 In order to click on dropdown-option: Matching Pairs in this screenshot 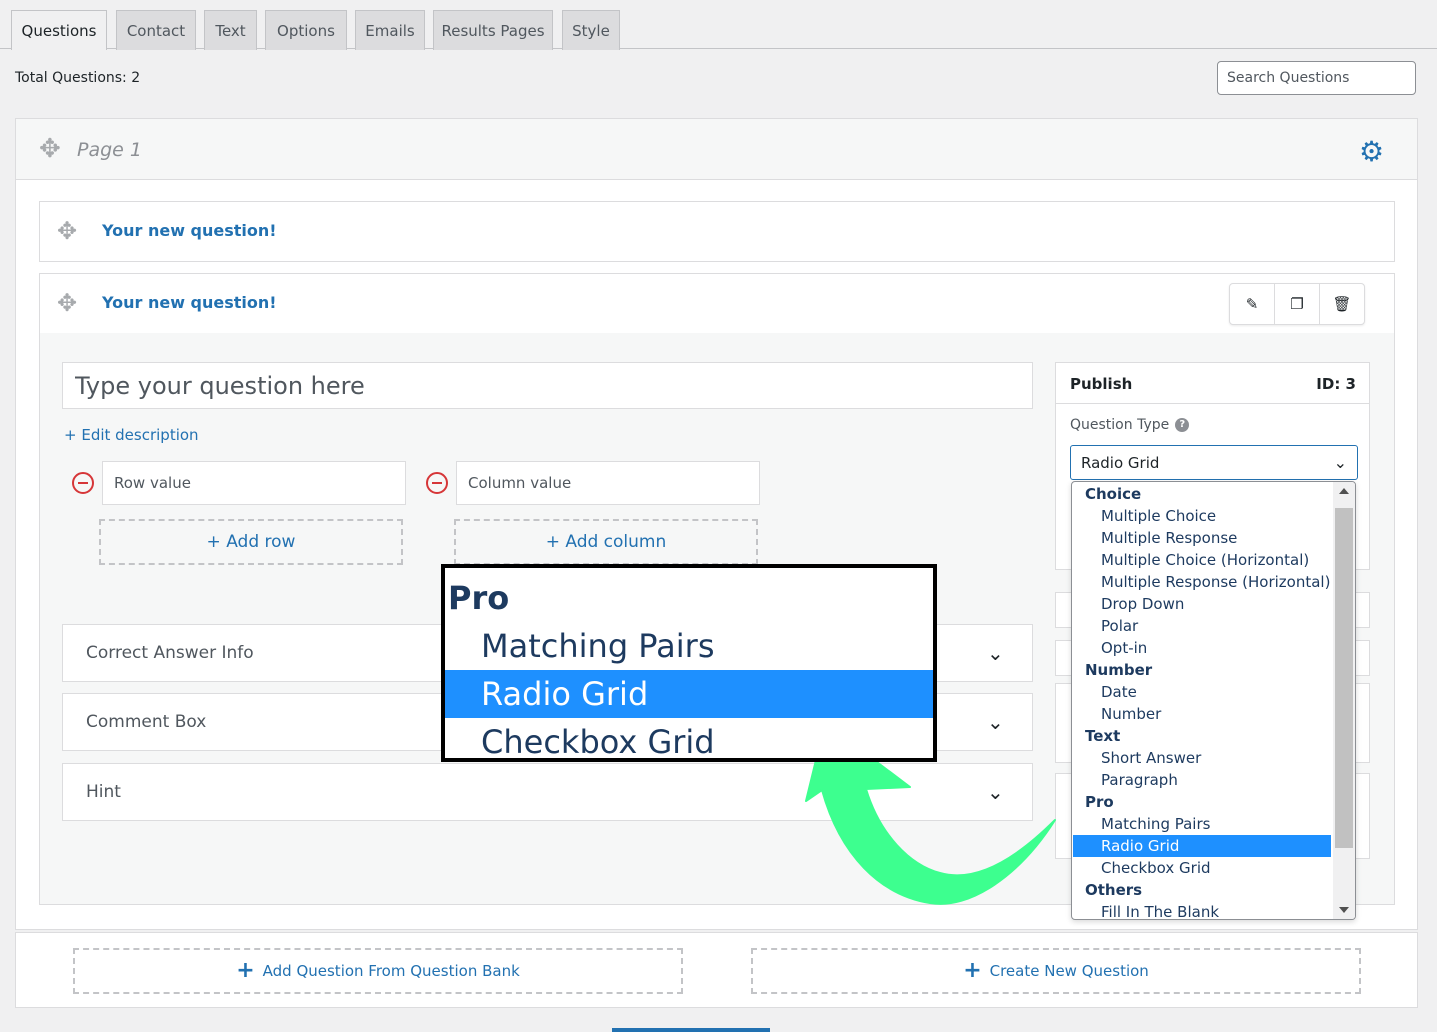, I will do `click(1202, 824)`.